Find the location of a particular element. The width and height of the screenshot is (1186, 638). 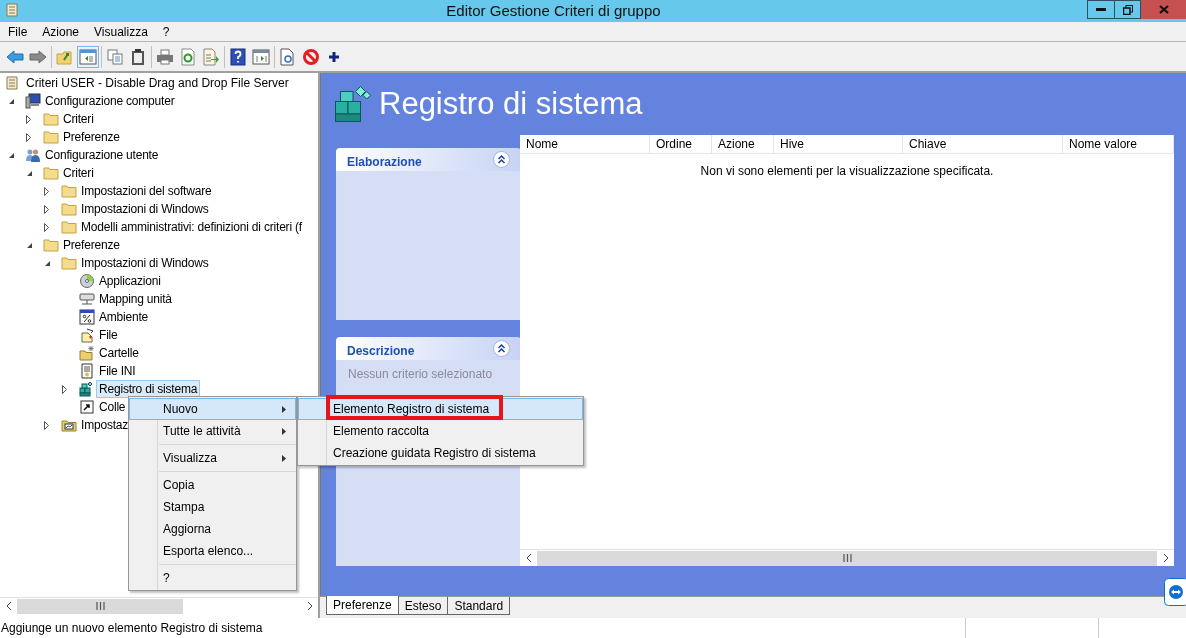

tree-item: Modelli amministrativi: definizioni di criteri (f is located at coordinates (191, 227).